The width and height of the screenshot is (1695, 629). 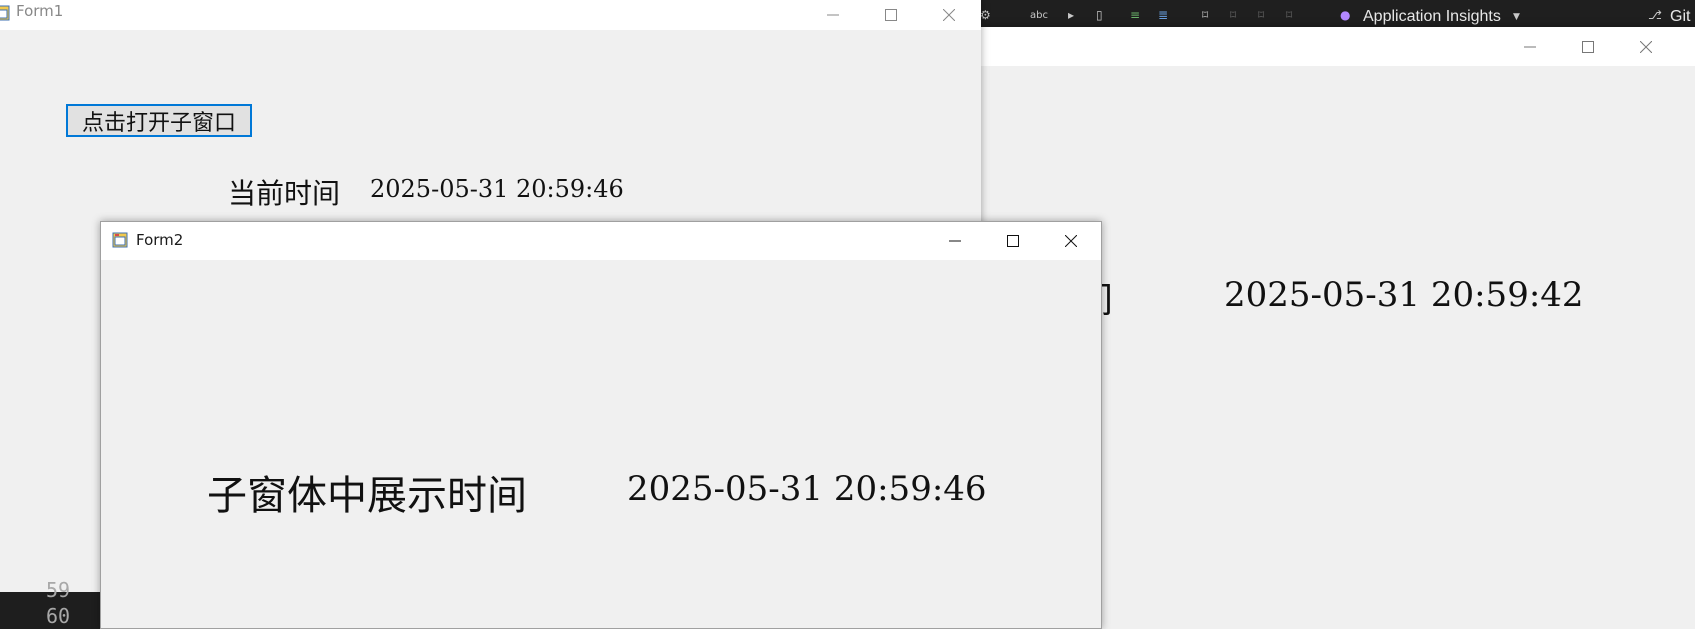 I want to click on child-time-value: 2025-05-31 20:59:46, so click(x=807, y=489).